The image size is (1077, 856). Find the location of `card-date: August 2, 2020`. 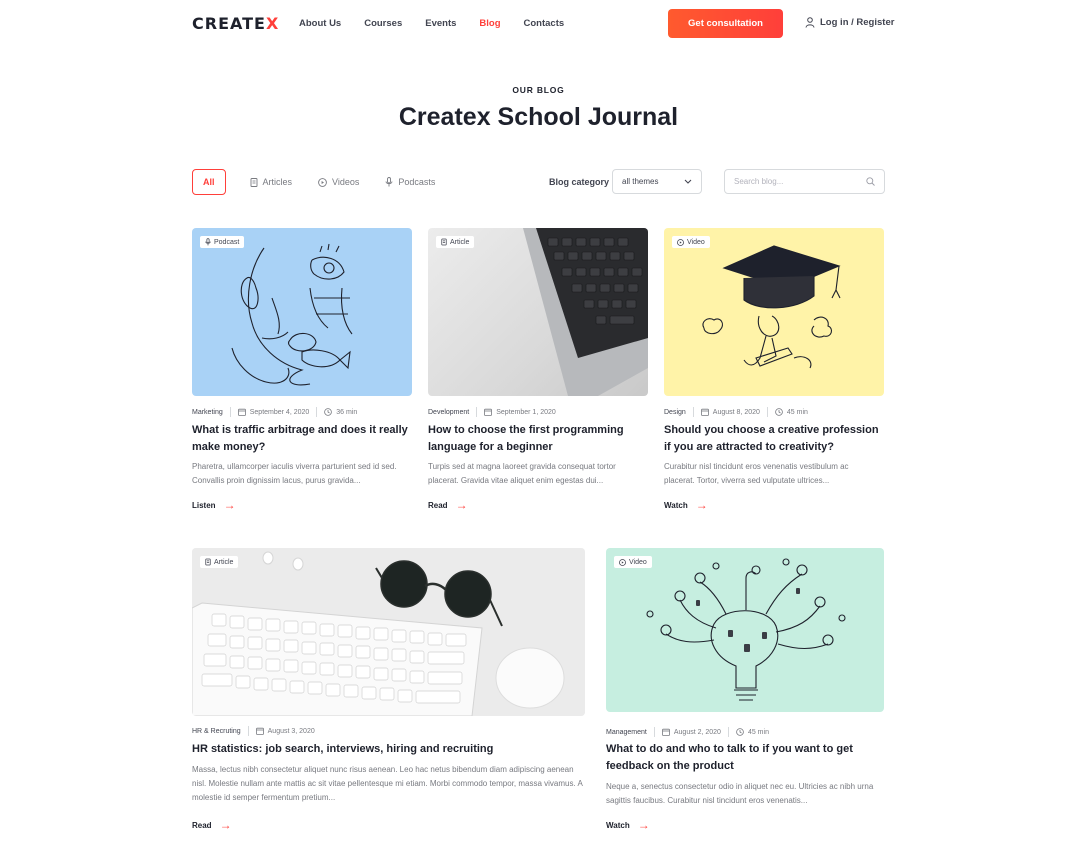

card-date: August 2, 2020 is located at coordinates (691, 732).